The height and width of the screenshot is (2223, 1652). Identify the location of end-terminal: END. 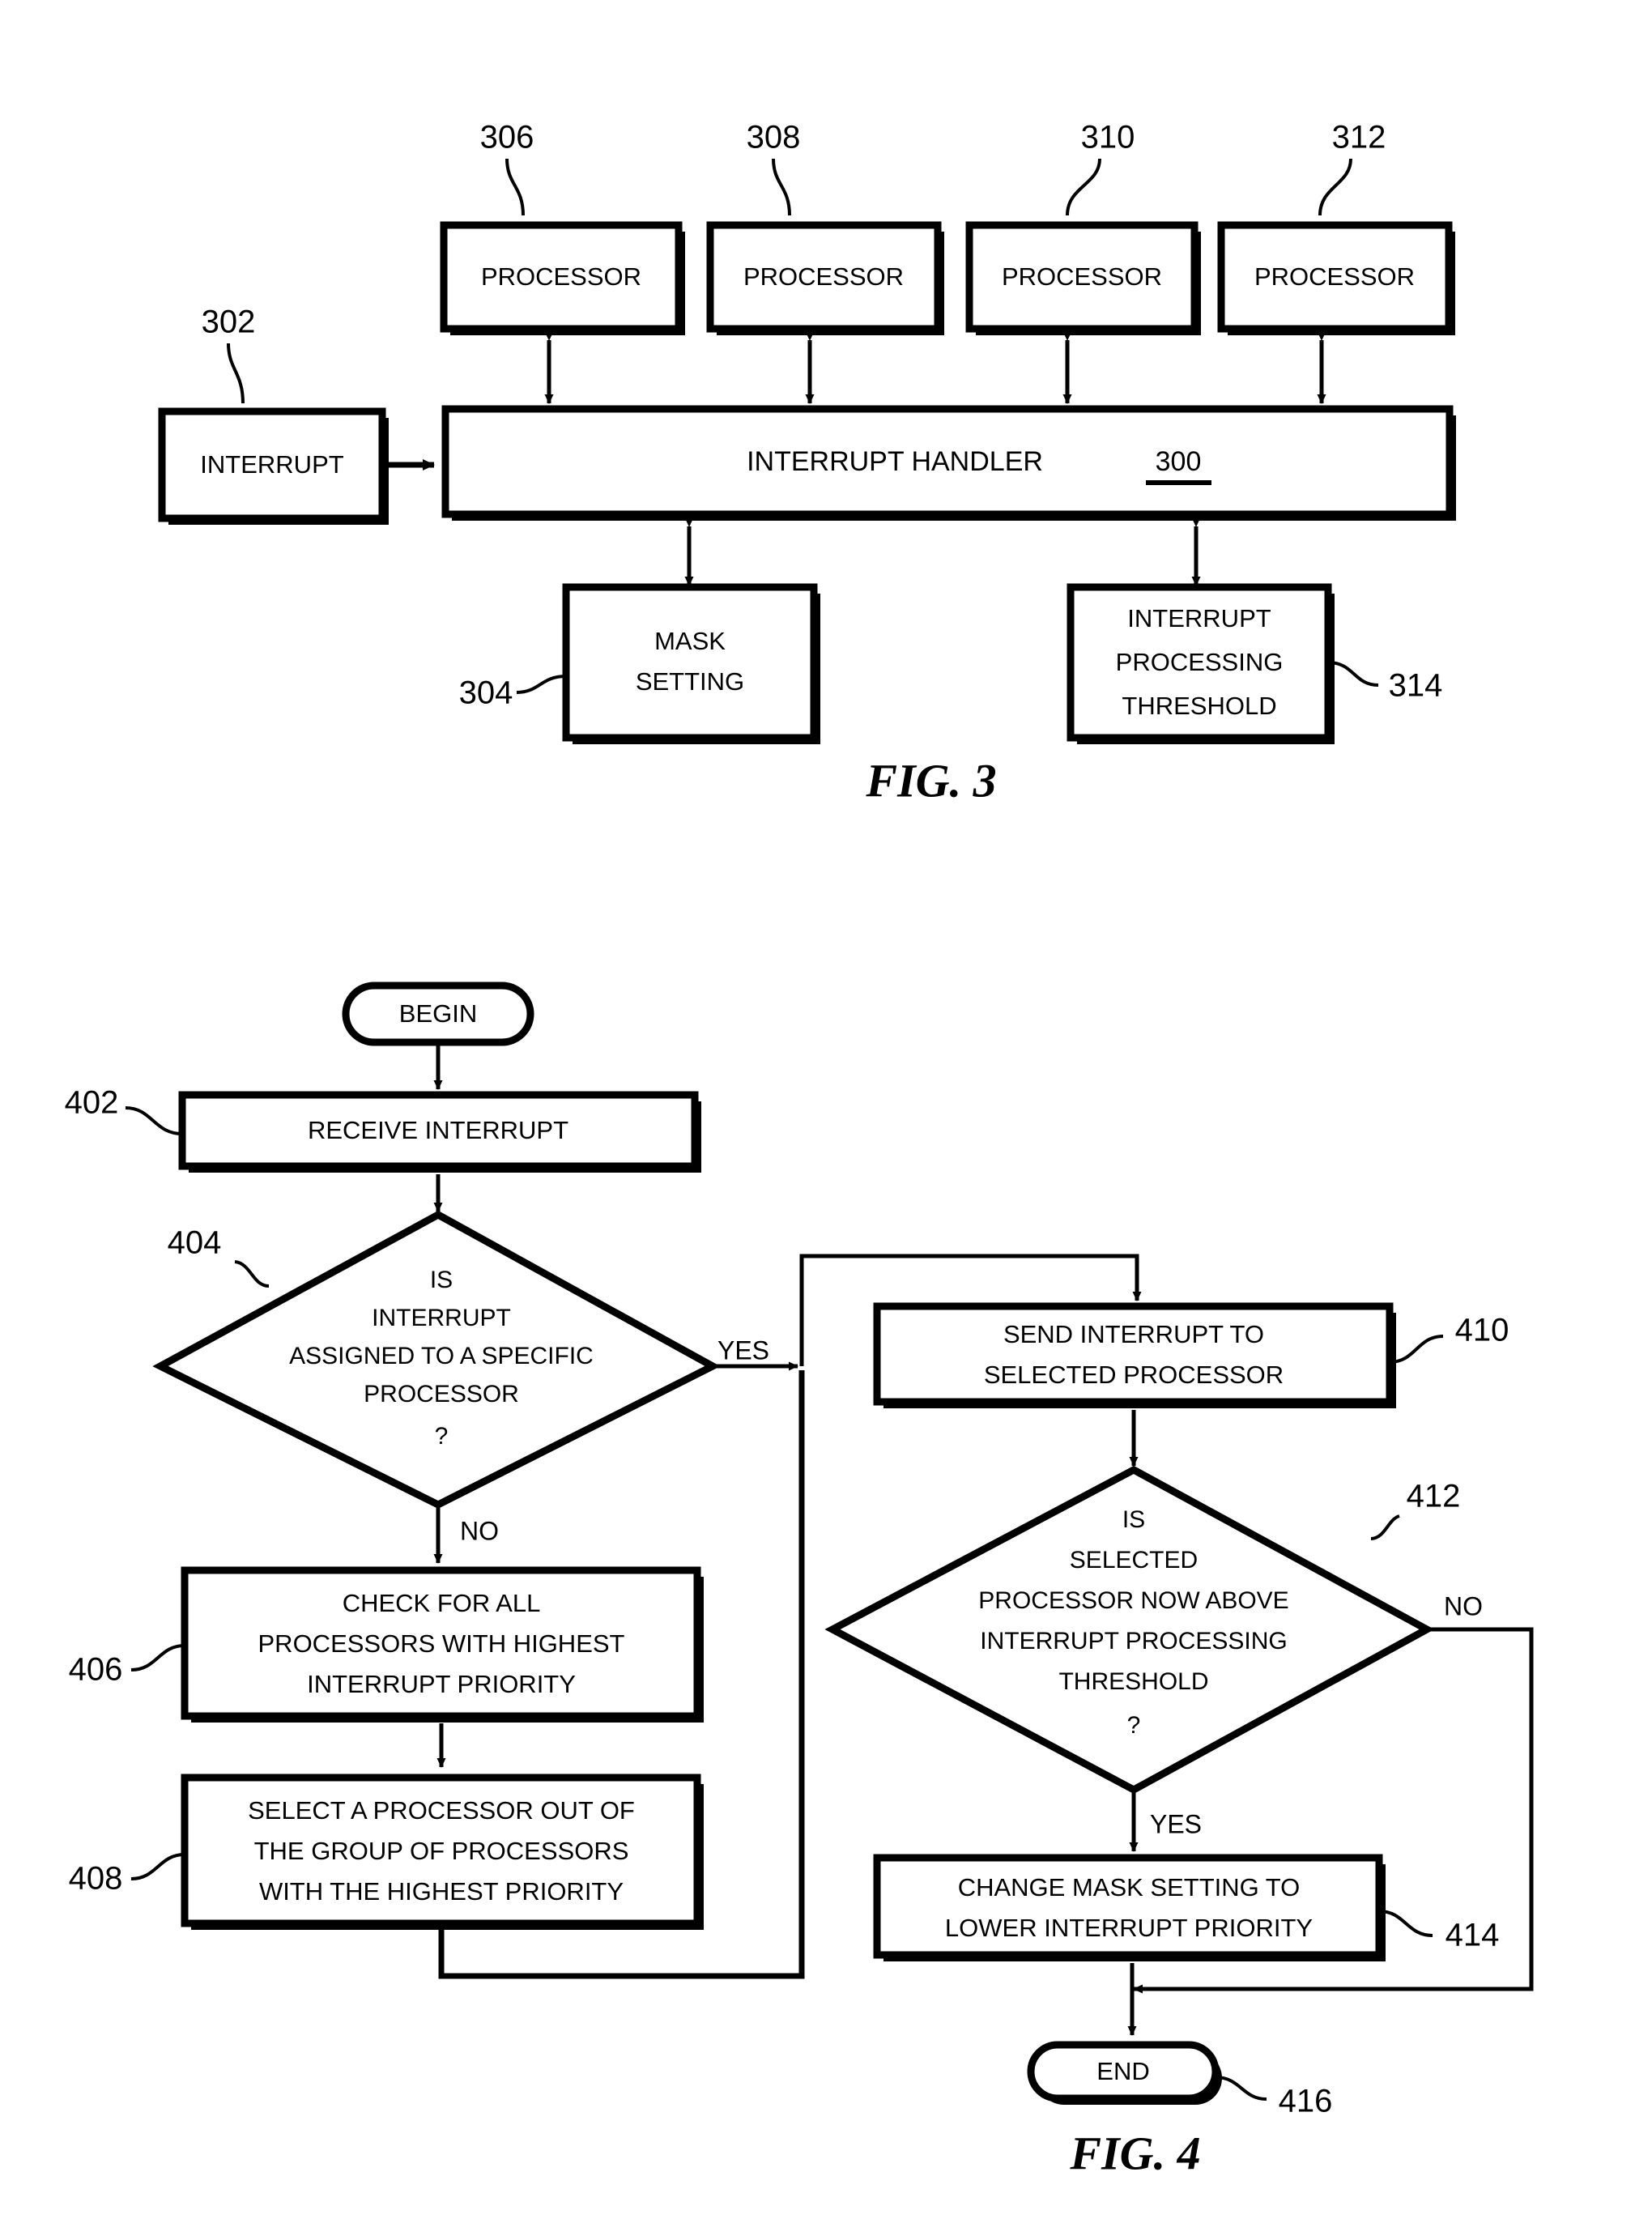
(1124, 2073).